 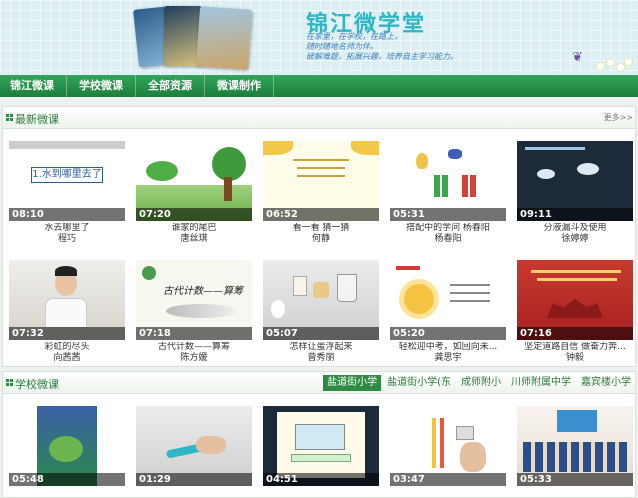 I want to click on video-title: 搭配中的学问 杨春阳, so click(x=448, y=228).